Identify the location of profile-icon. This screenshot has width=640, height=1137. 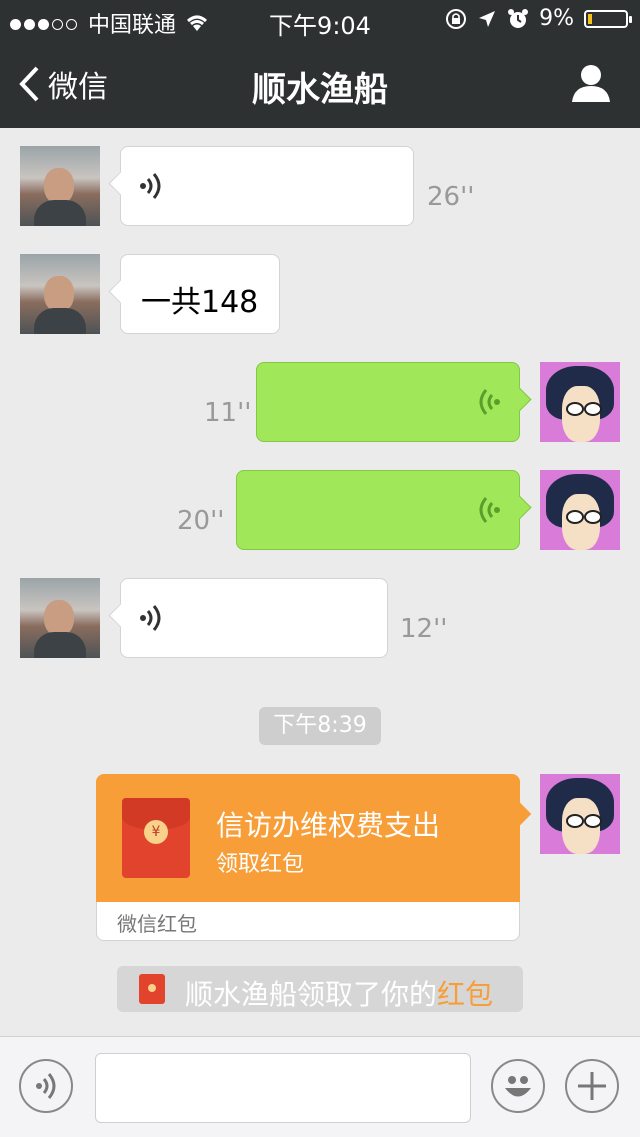
(591, 83).